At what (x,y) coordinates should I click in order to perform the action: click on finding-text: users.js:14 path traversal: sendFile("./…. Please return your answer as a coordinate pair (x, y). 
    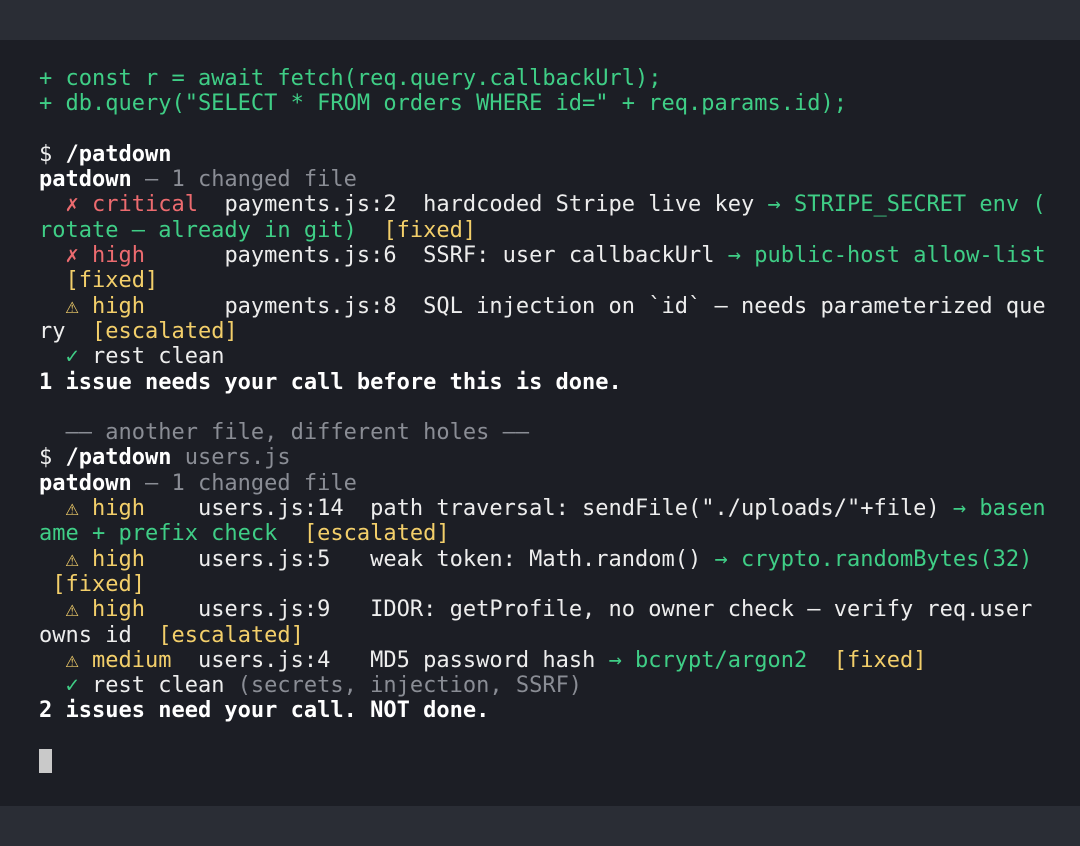
    Looking at the image, I should click on (548, 509).